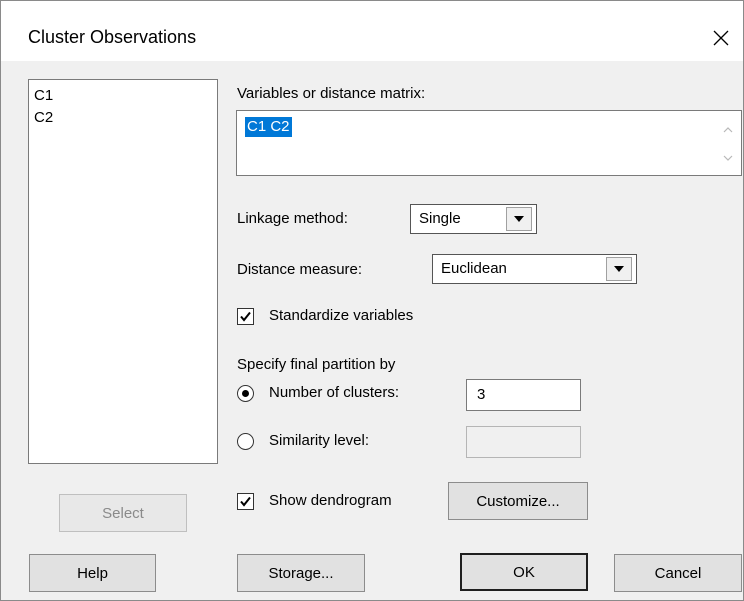 This screenshot has width=744, height=601. I want to click on scroll-up-icon, so click(728, 130).